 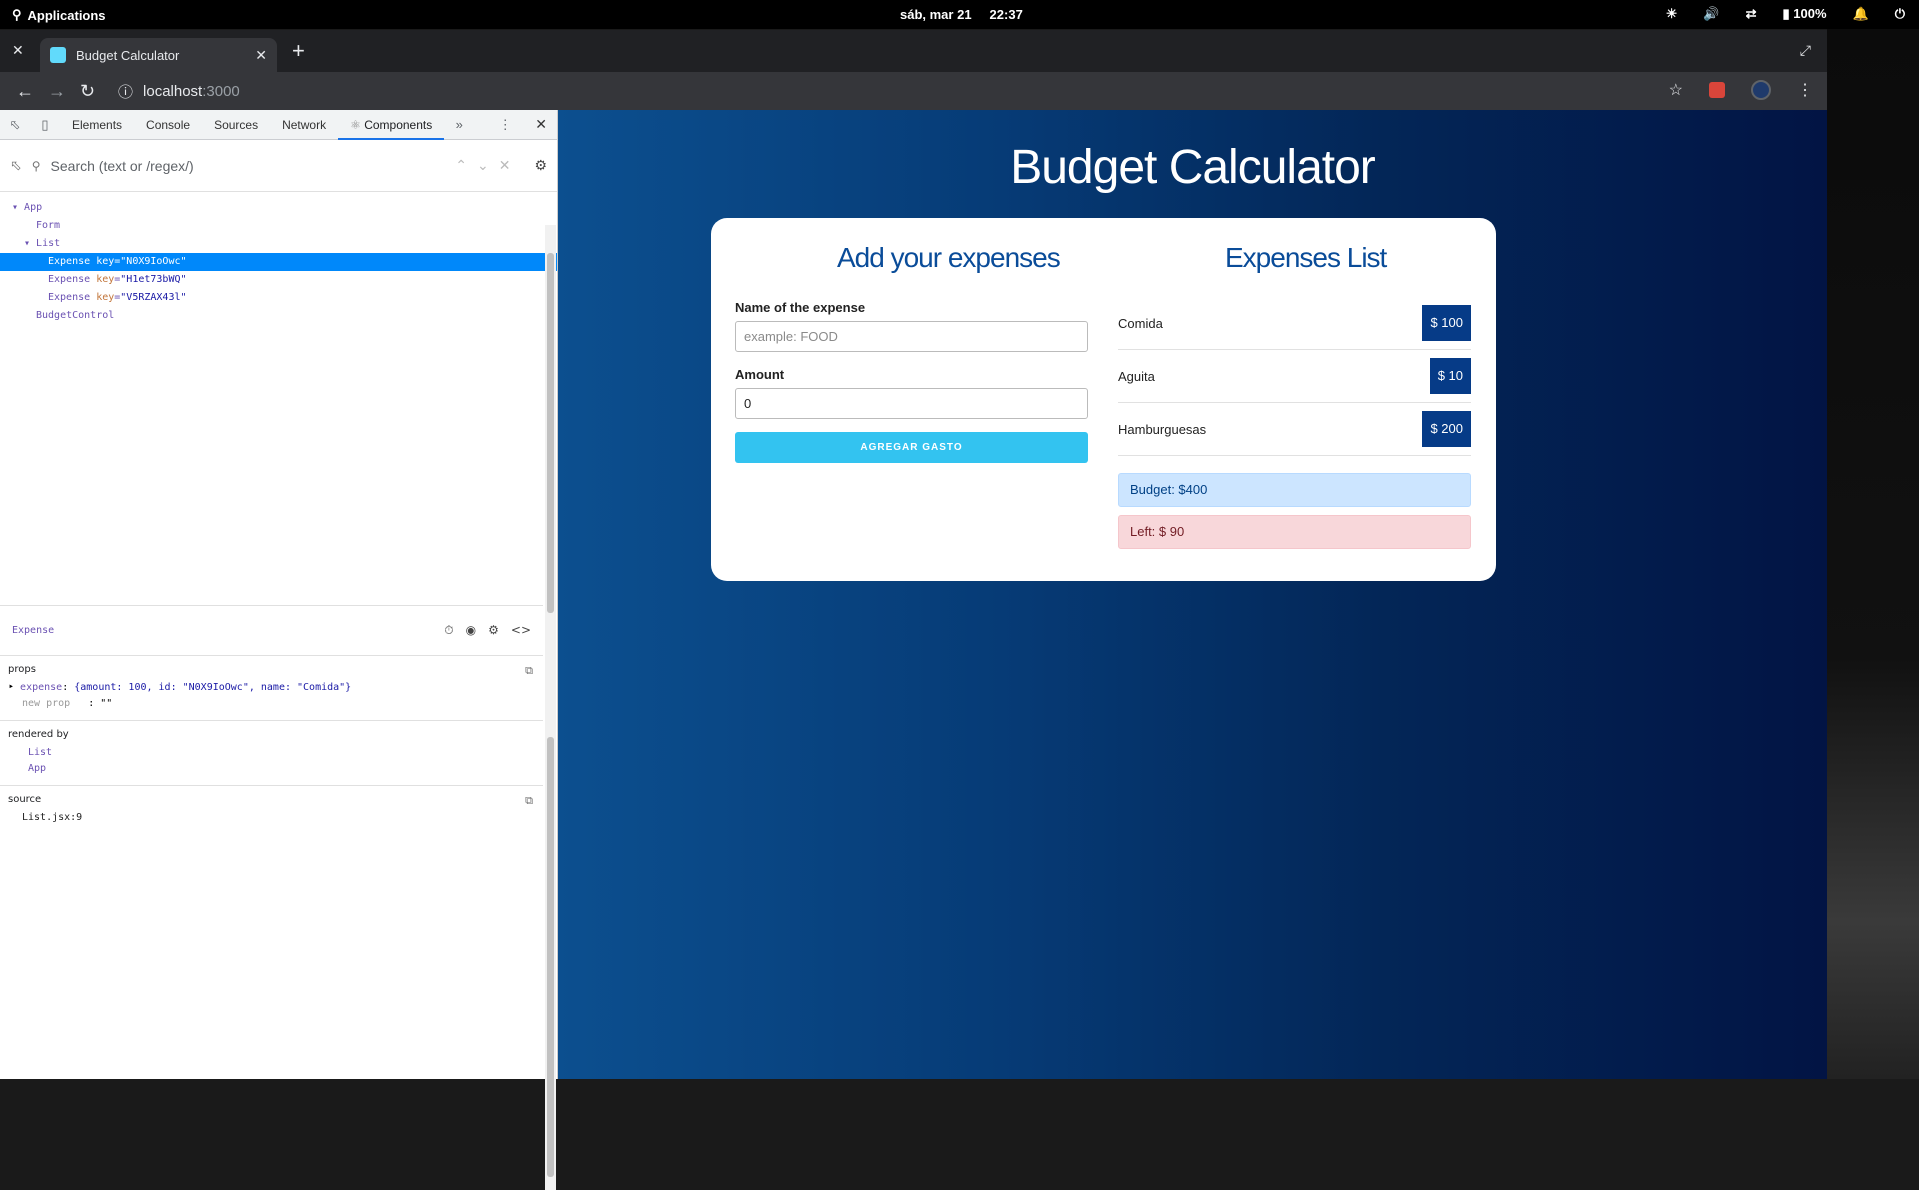 What do you see at coordinates (1294, 376) in the screenshot?
I see `expense-item: Aguita $ 10` at bounding box center [1294, 376].